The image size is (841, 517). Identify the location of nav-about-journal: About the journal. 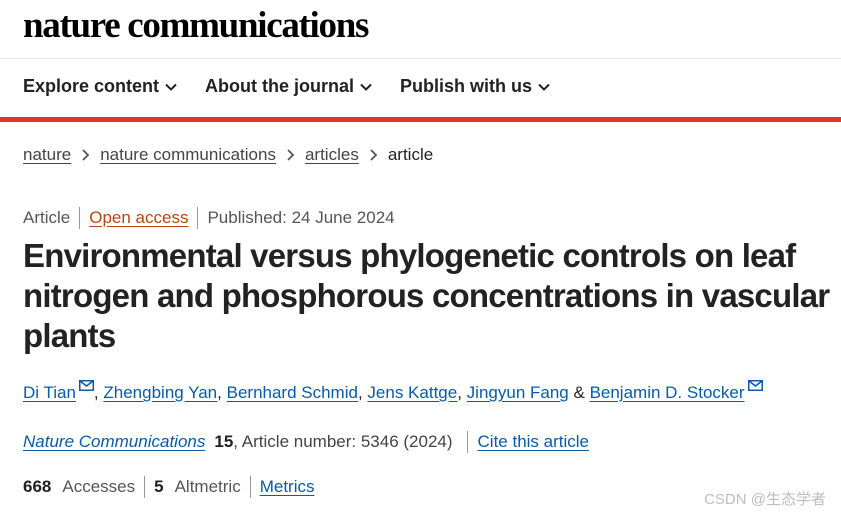
(288, 86).